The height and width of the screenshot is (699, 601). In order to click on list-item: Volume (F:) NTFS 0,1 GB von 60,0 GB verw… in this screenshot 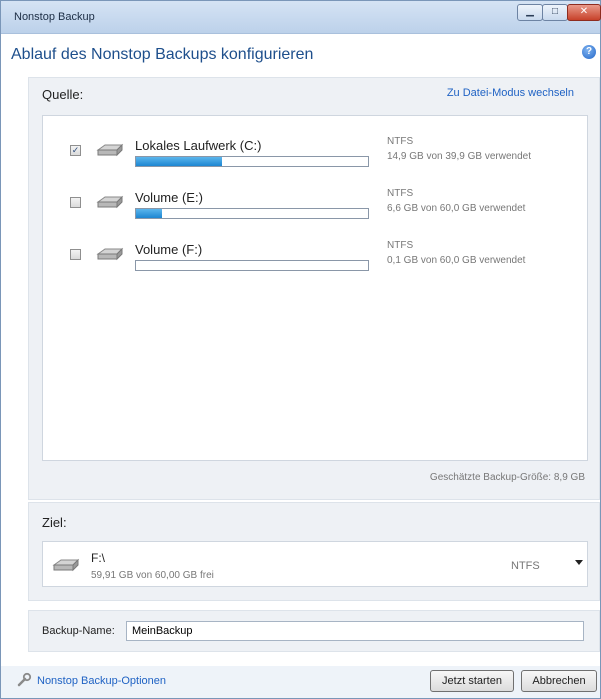, I will do `click(315, 265)`.